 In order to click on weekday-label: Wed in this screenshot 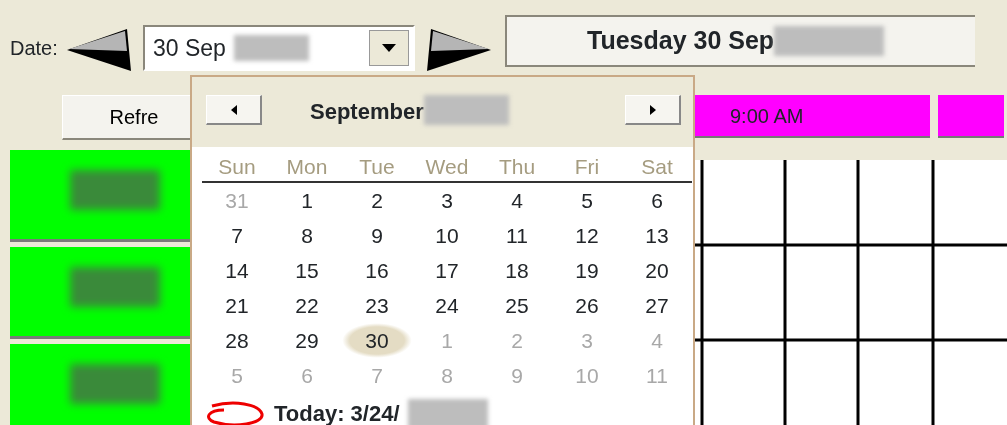, I will do `click(447, 167)`.